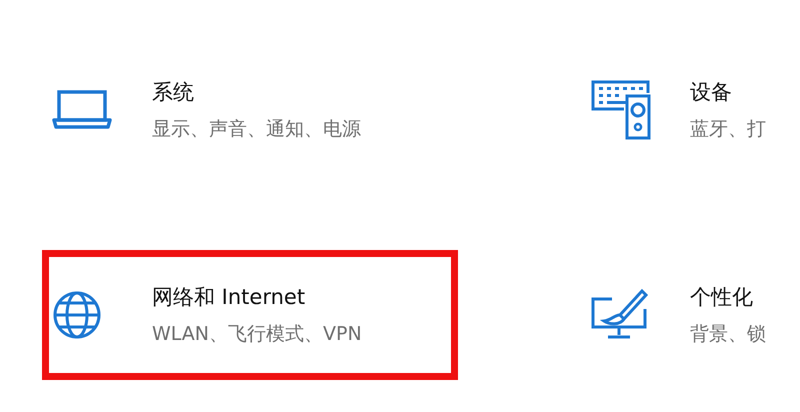 The image size is (800, 412). What do you see at coordinates (728, 297) in the screenshot?
I see `category-title: 个性化` at bounding box center [728, 297].